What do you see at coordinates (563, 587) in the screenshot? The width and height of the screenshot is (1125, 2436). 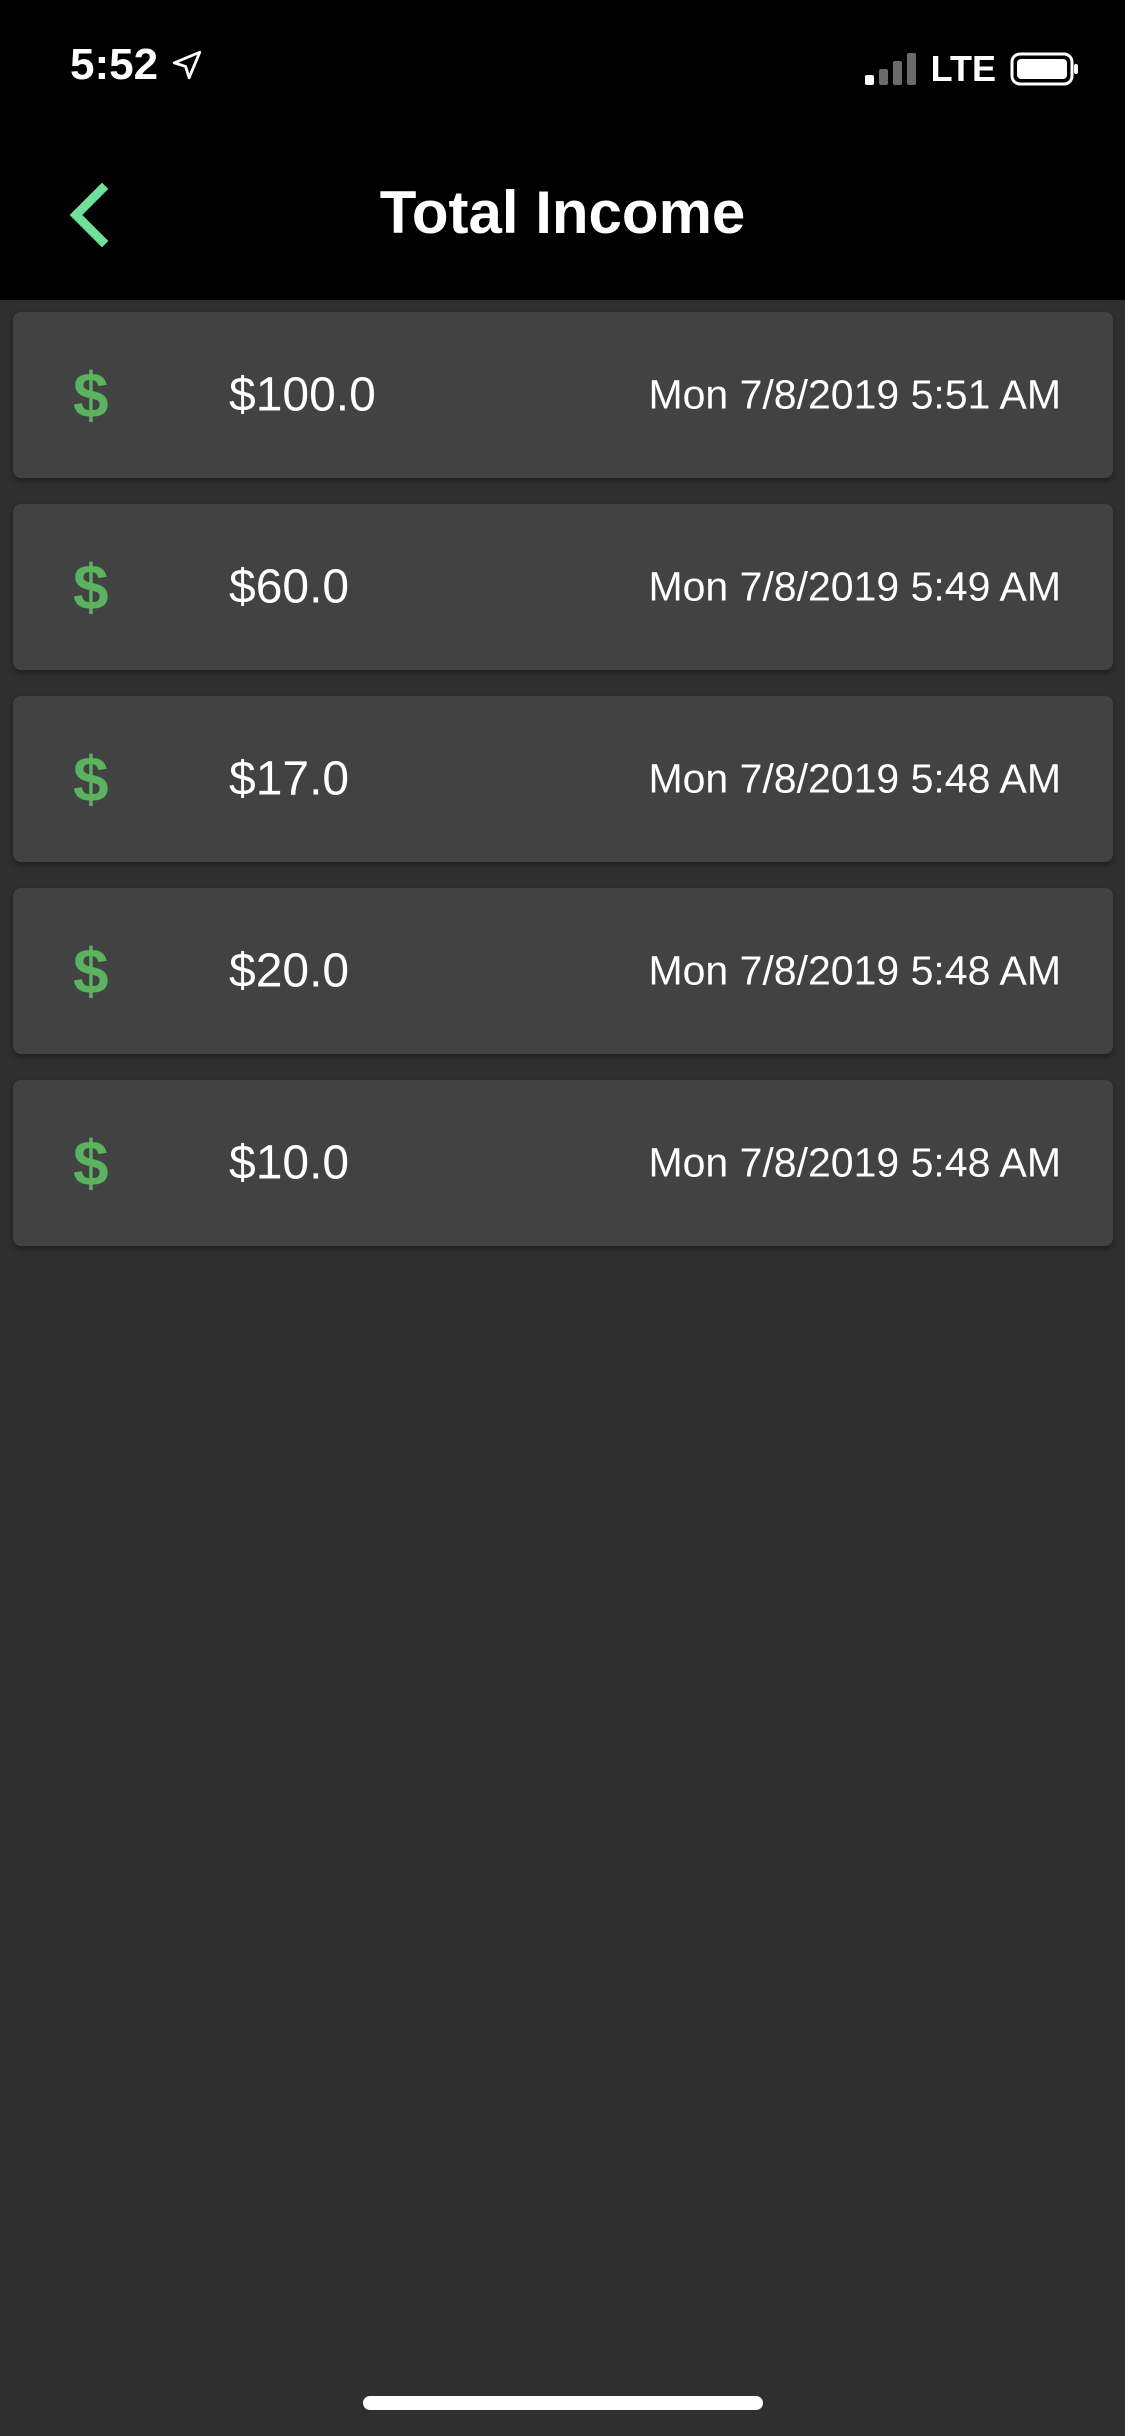 I see `income-row: $ $60.0 Mon 7/8/2019 5:49 AM` at bounding box center [563, 587].